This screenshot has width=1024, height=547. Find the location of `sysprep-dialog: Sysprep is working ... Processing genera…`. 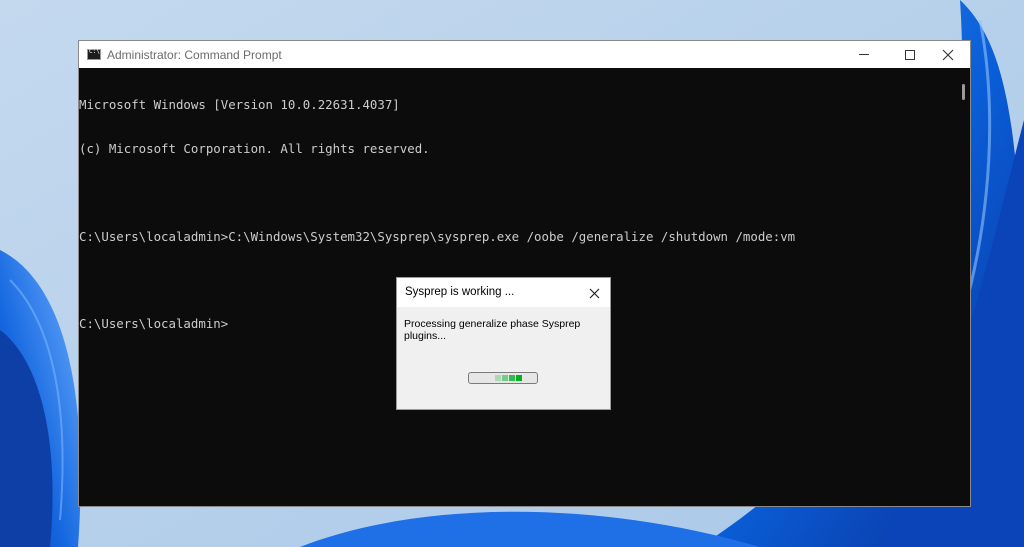

sysprep-dialog: Sysprep is working ... Processing genera… is located at coordinates (503, 343).